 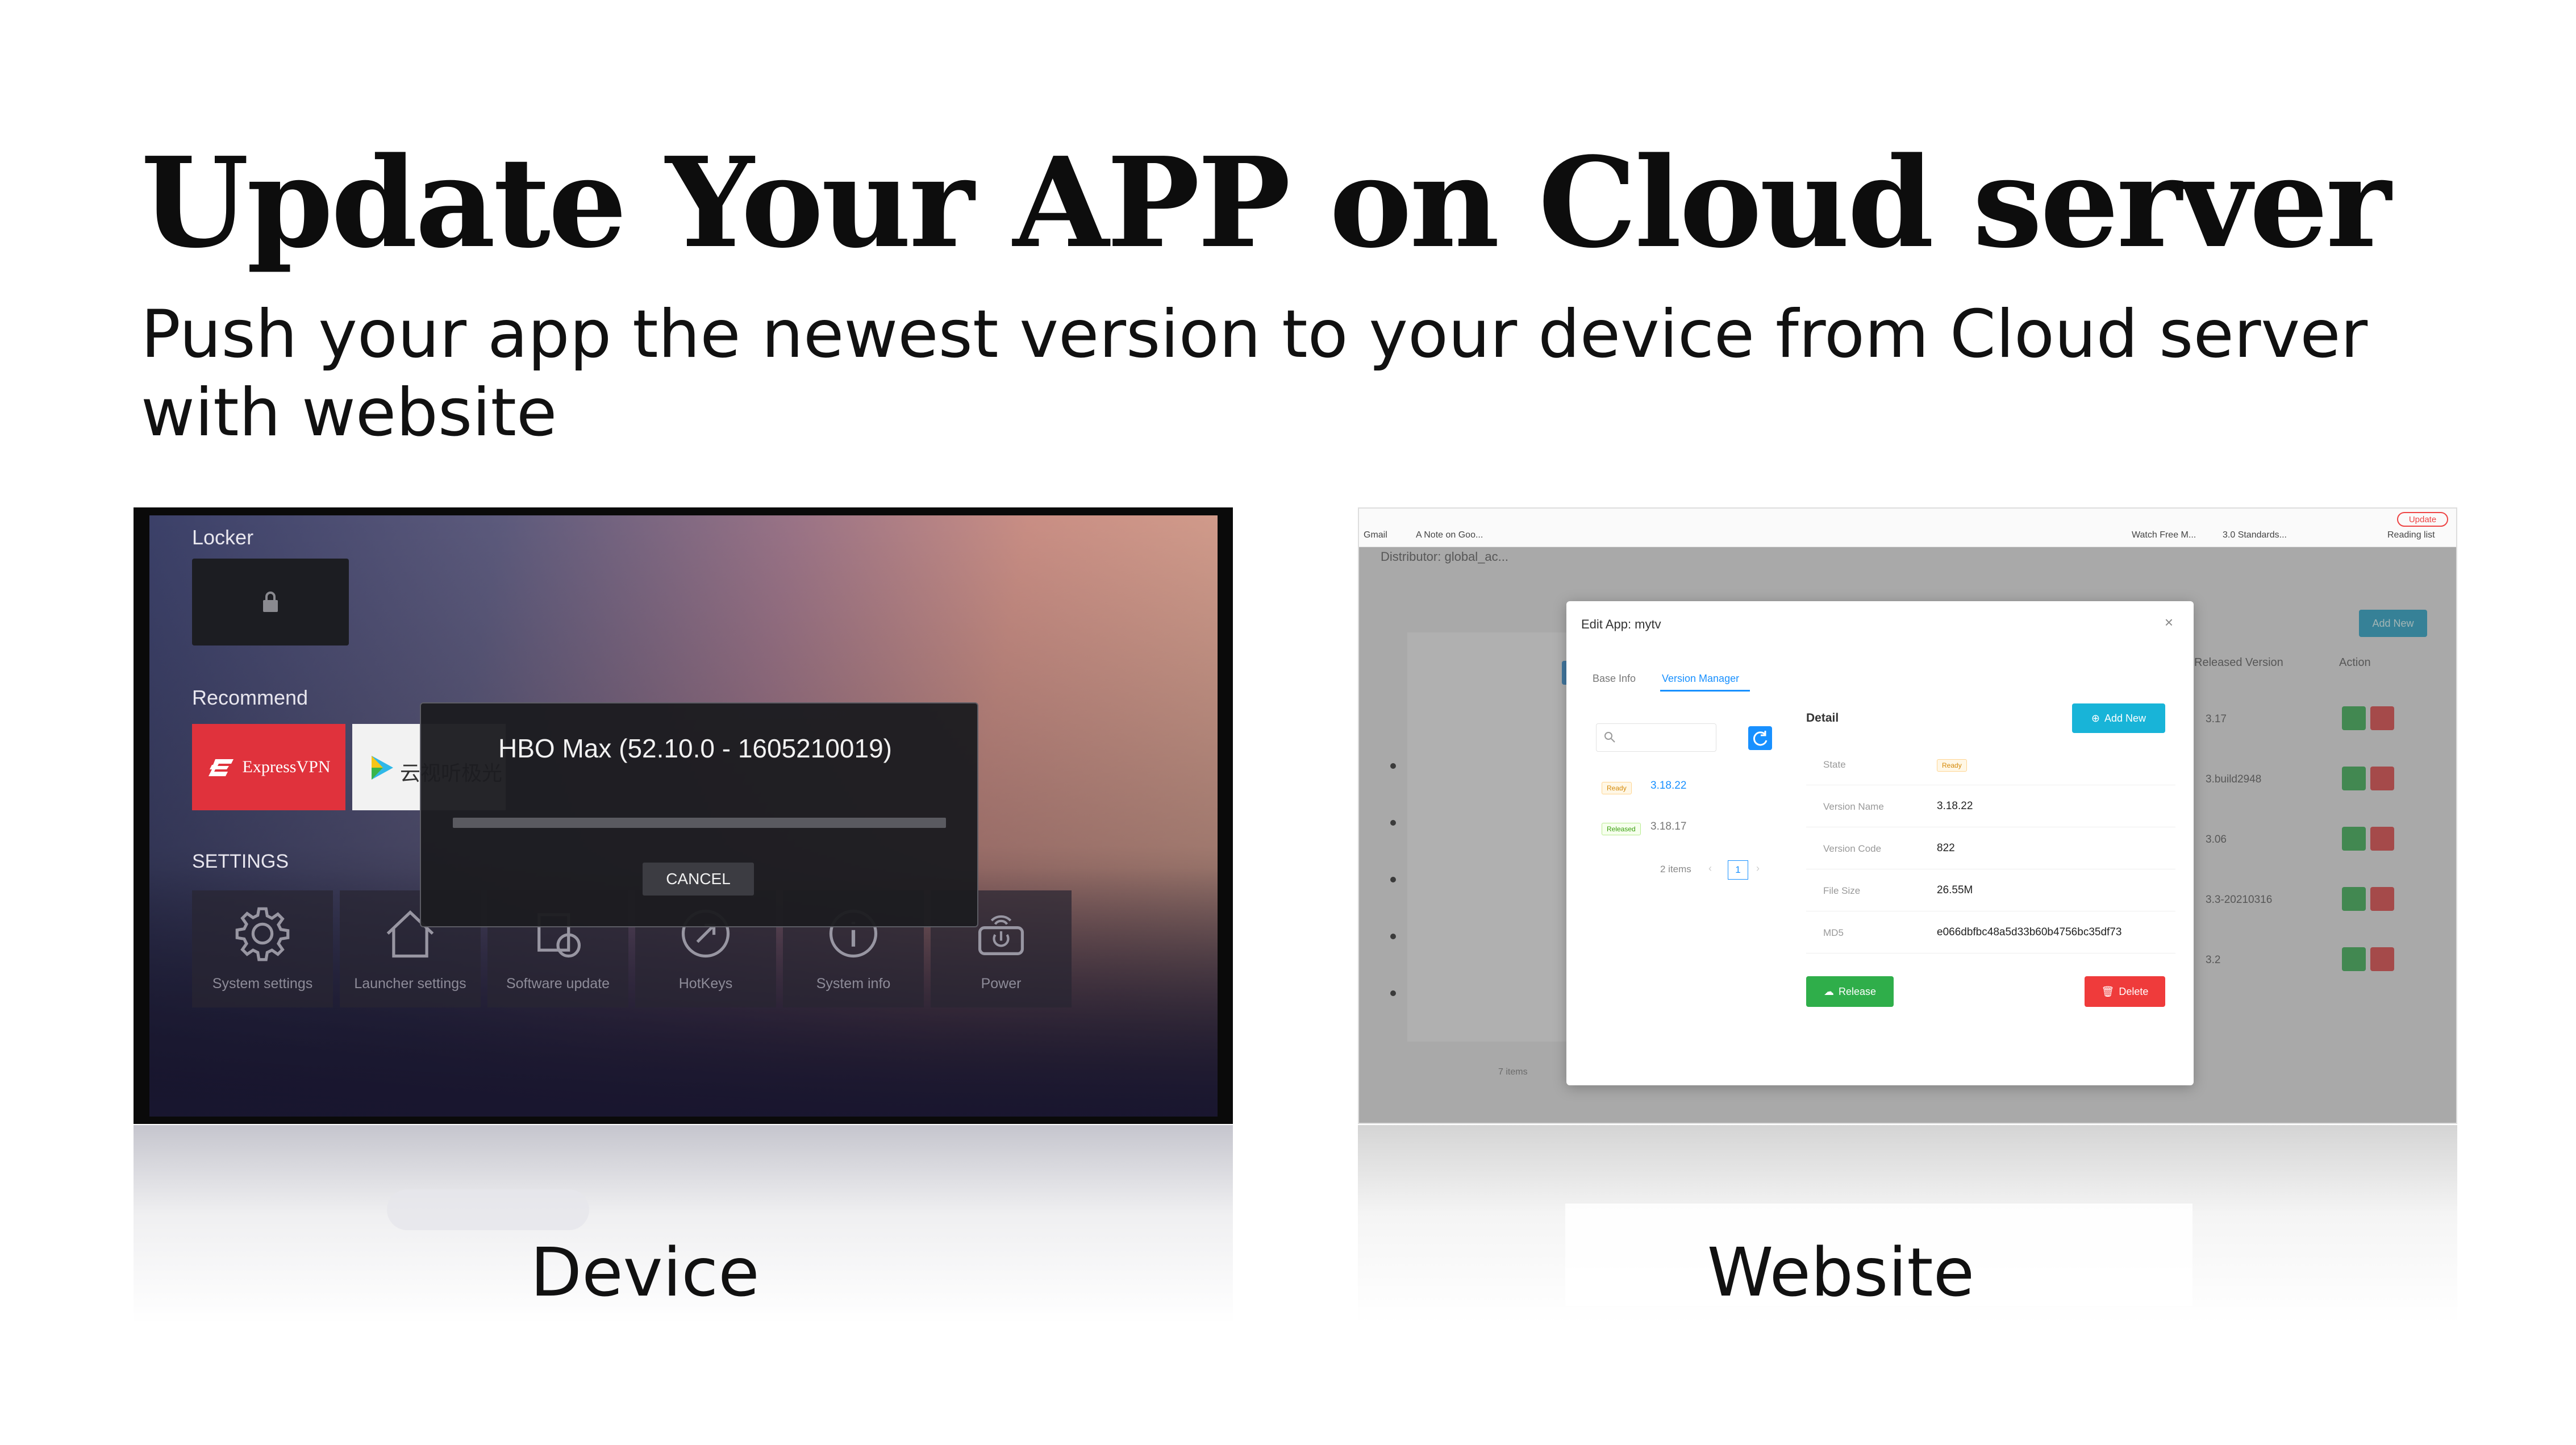 What do you see at coordinates (1621, 829) in the screenshot?
I see `status-badge: Released` at bounding box center [1621, 829].